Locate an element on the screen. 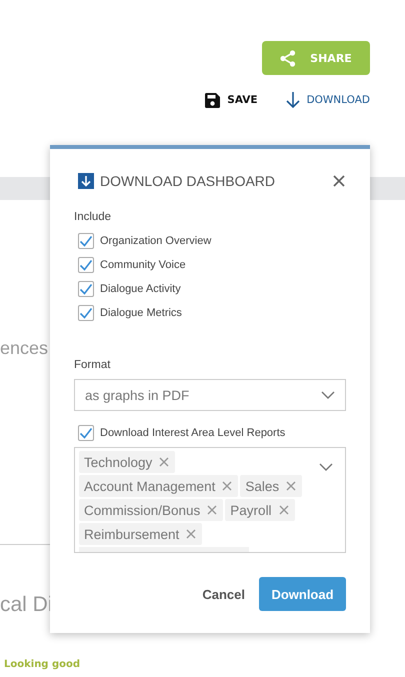 Image resolution: width=405 pixels, height=677 pixels. download-icon is located at coordinates (86, 181).